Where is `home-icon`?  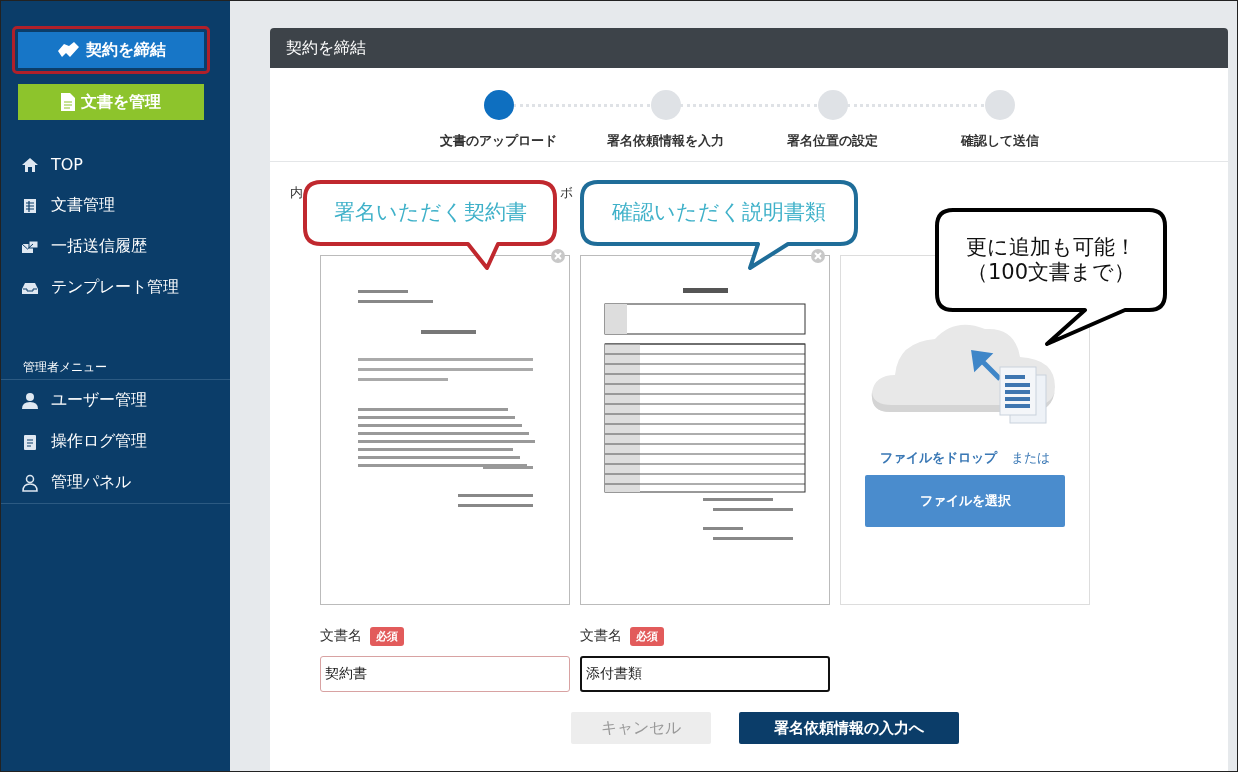 home-icon is located at coordinates (30, 164).